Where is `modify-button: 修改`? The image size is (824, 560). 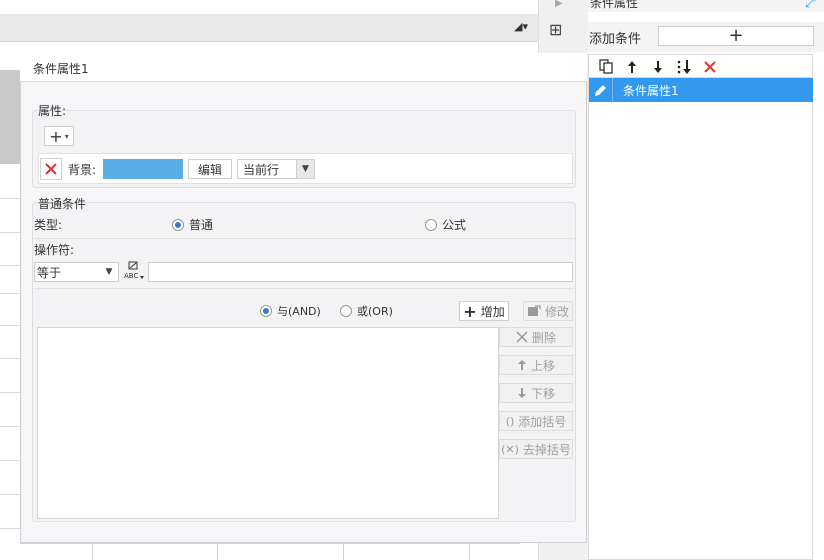 modify-button: 修改 is located at coordinates (548, 311).